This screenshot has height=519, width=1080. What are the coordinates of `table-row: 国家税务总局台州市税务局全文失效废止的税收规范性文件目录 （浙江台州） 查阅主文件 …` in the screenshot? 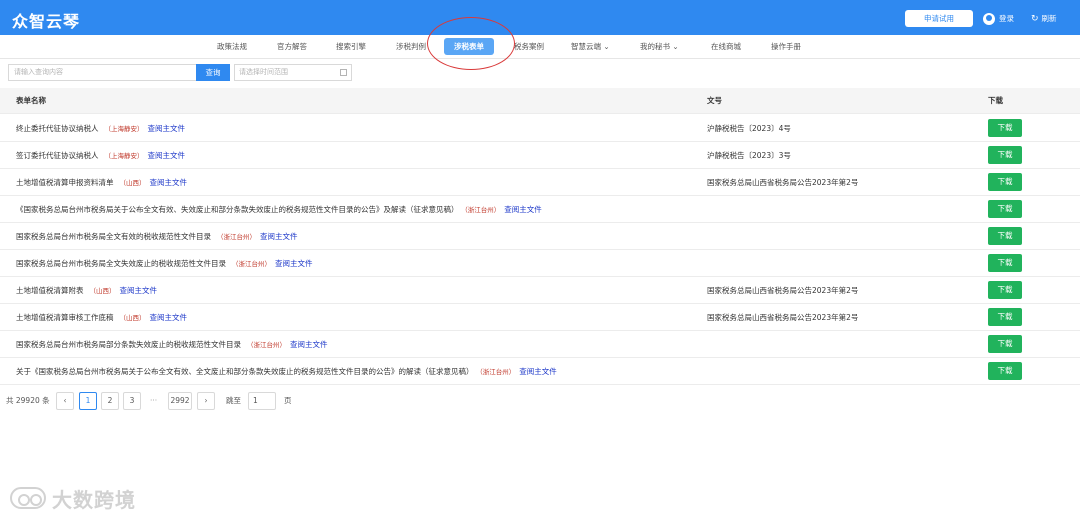 It's located at (540, 263).